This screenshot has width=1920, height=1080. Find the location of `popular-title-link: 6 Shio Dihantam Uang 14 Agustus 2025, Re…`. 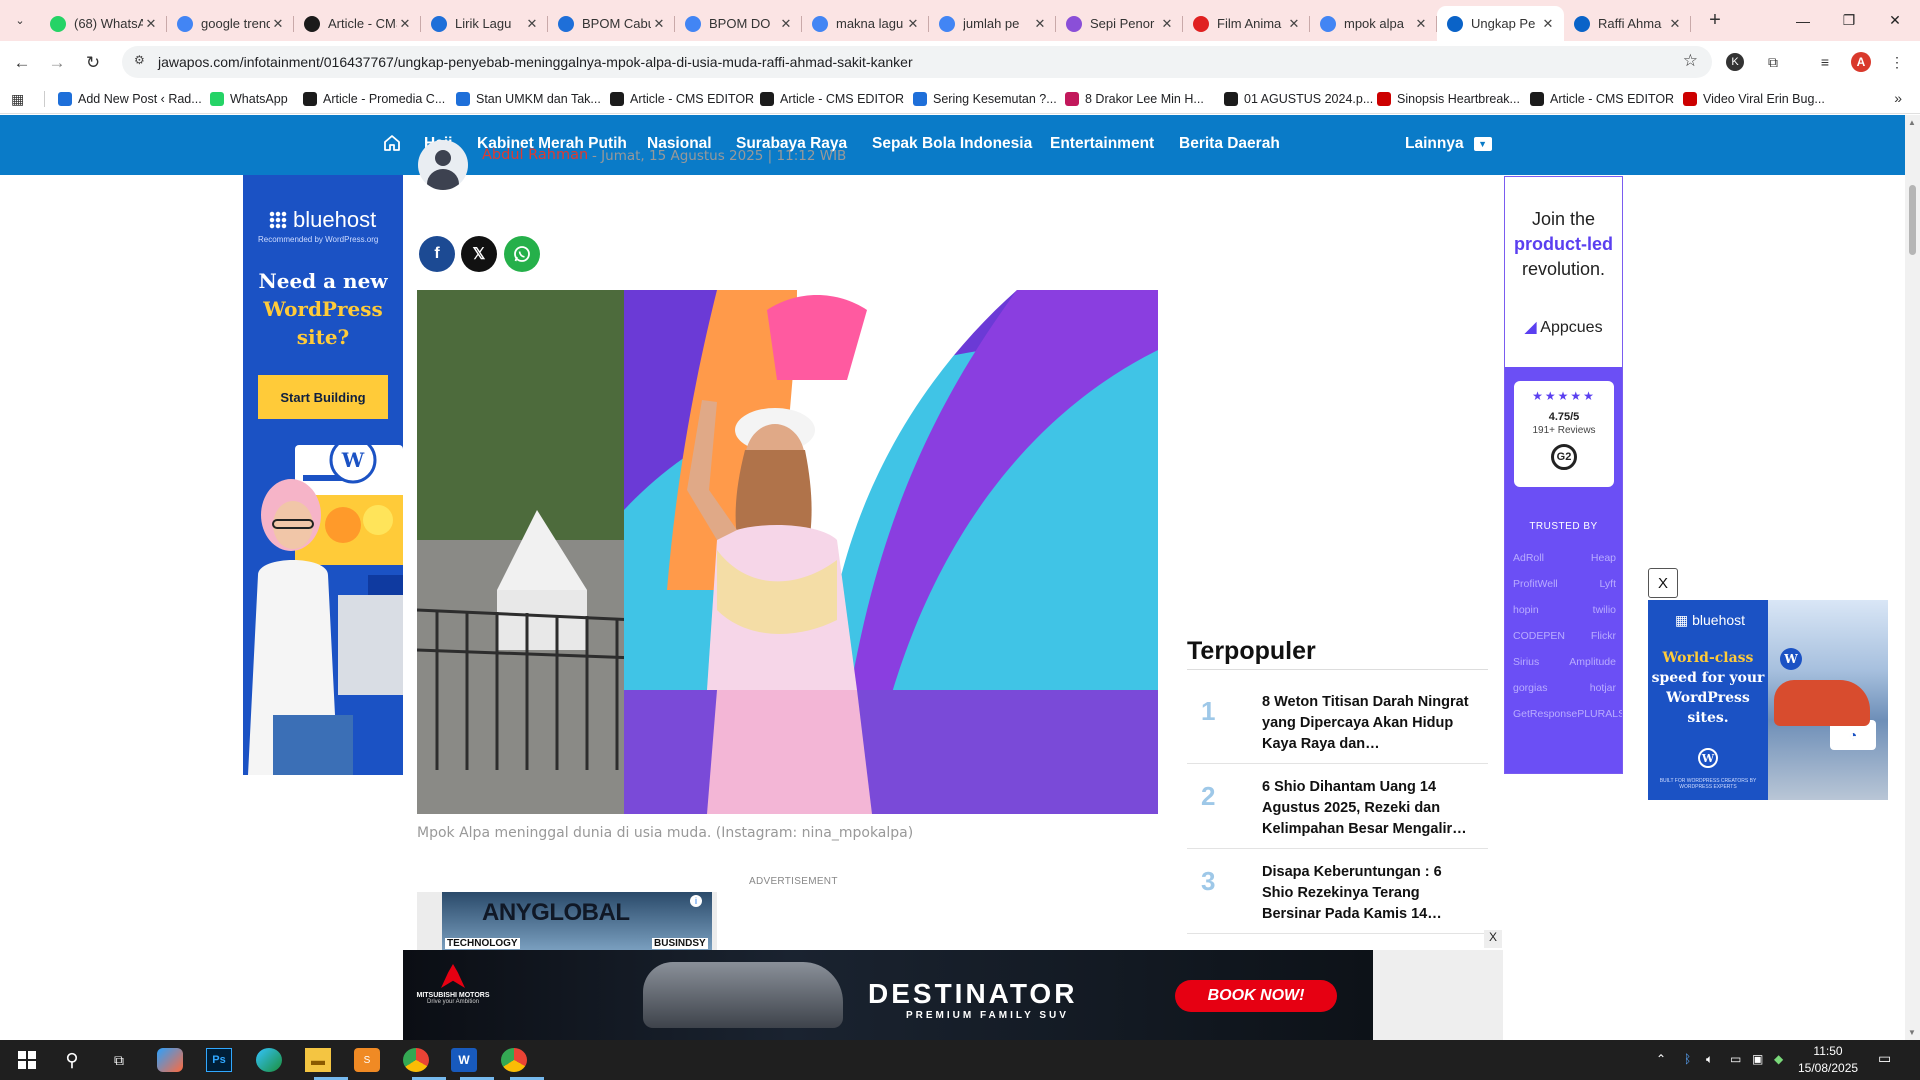

popular-title-link: 6 Shio Dihantam Uang 14 Agustus 2025, Re… is located at coordinates (1369, 808).